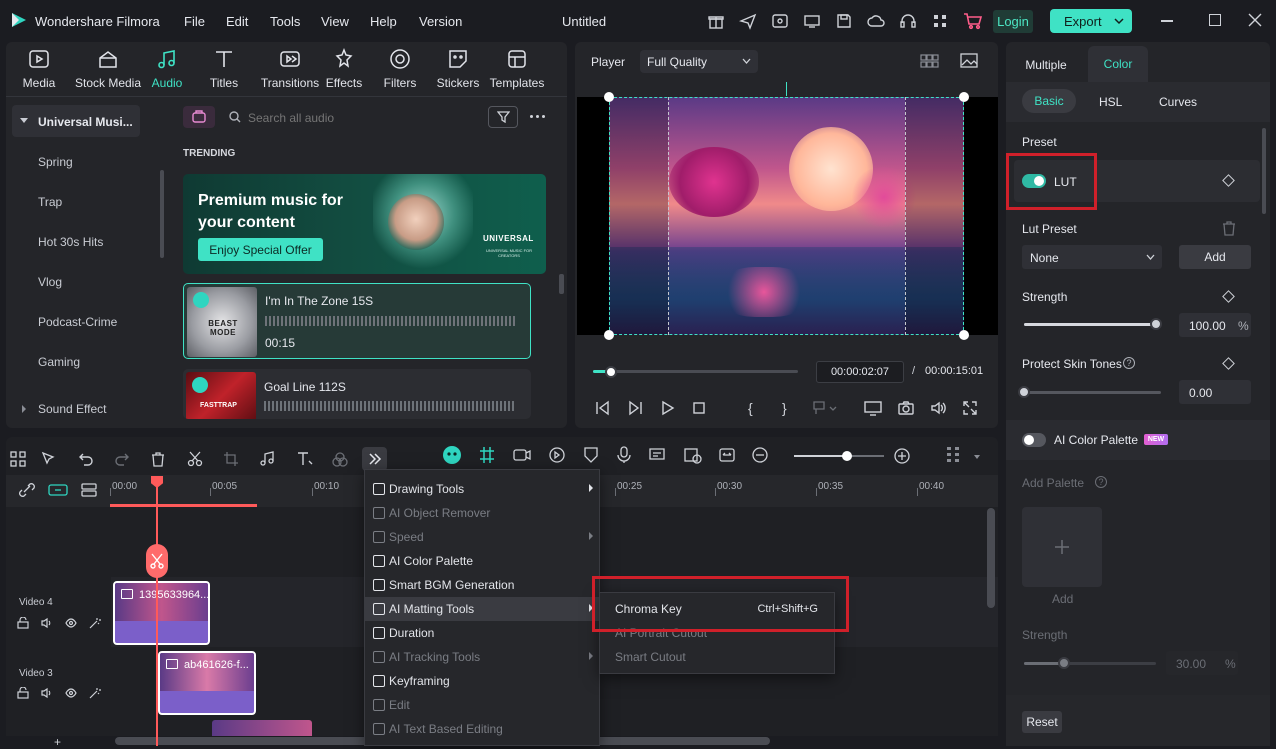  What do you see at coordinates (716, 408) in the screenshot?
I see `stop-icon` at bounding box center [716, 408].